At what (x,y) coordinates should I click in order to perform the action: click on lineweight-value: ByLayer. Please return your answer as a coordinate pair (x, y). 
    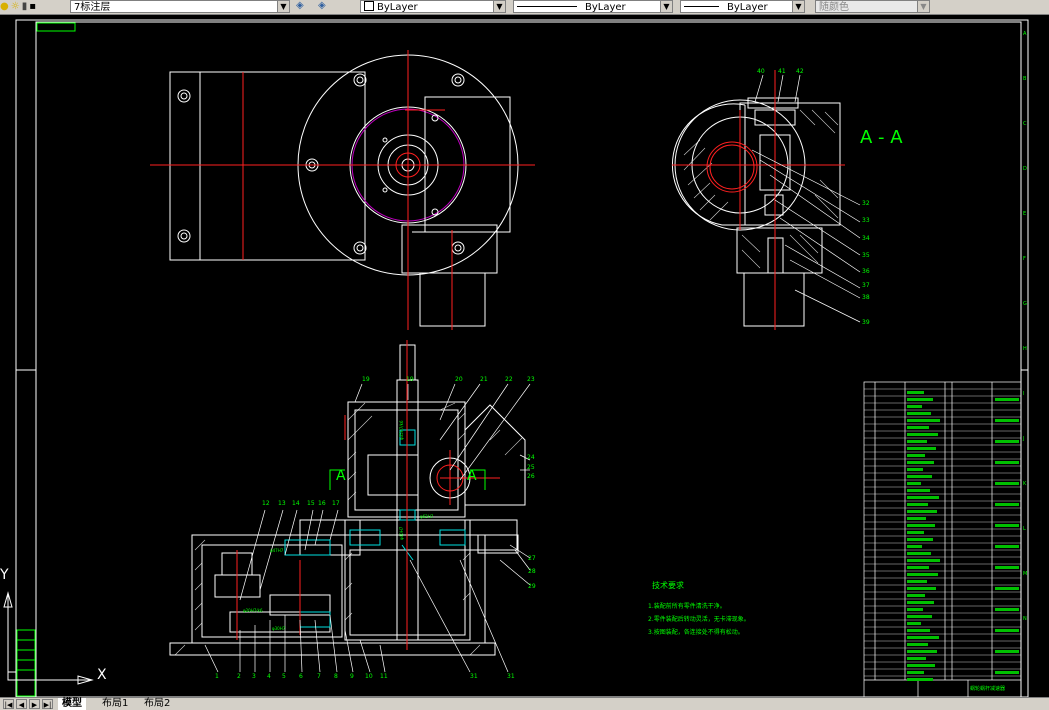
    Looking at the image, I should click on (747, 7).